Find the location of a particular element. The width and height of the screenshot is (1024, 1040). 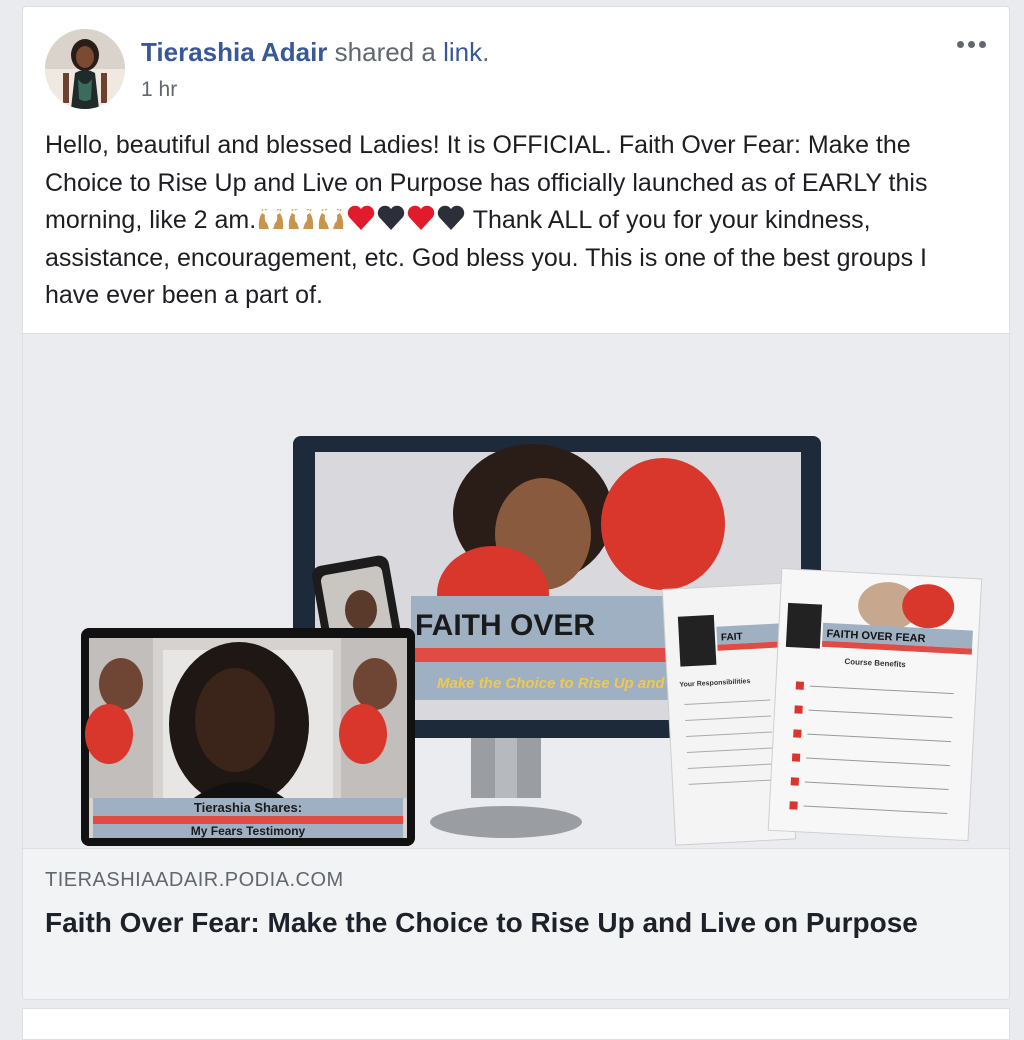

laptop-caption-2: My Fears Testimony is located at coordinates (248, 831).